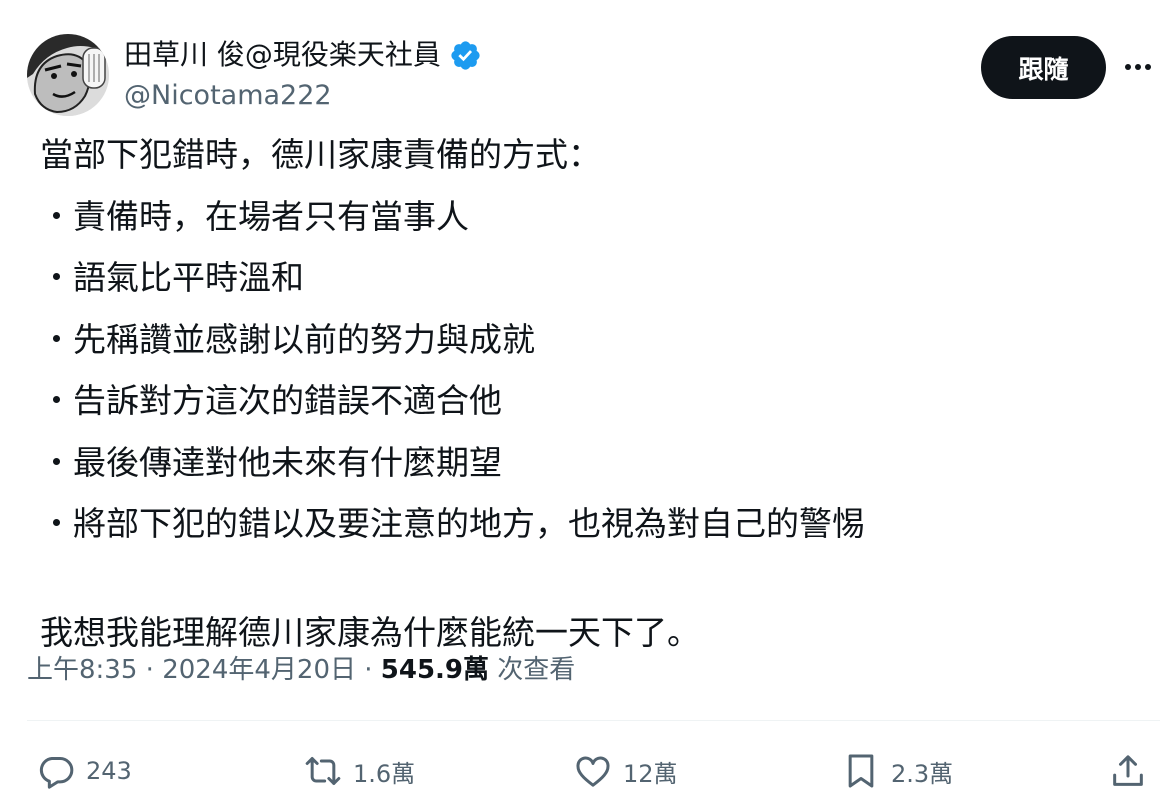  I want to click on author-display-name: 田草川 俊@現役楽天社員, so click(303, 55).